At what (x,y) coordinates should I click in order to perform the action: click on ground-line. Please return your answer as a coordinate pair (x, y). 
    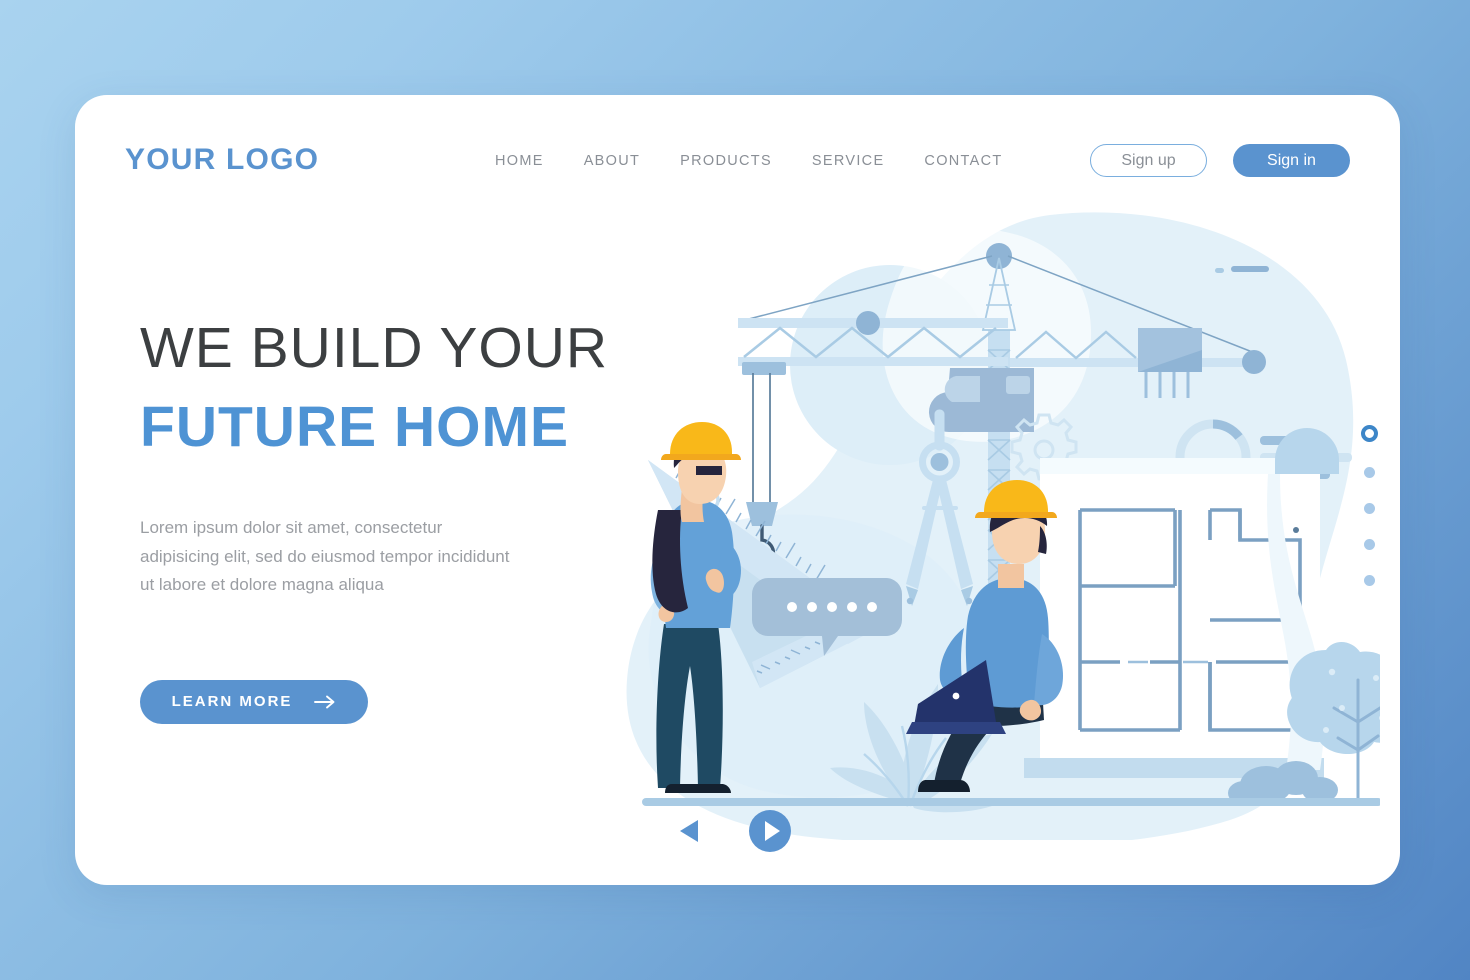
    Looking at the image, I should click on (1011, 802).